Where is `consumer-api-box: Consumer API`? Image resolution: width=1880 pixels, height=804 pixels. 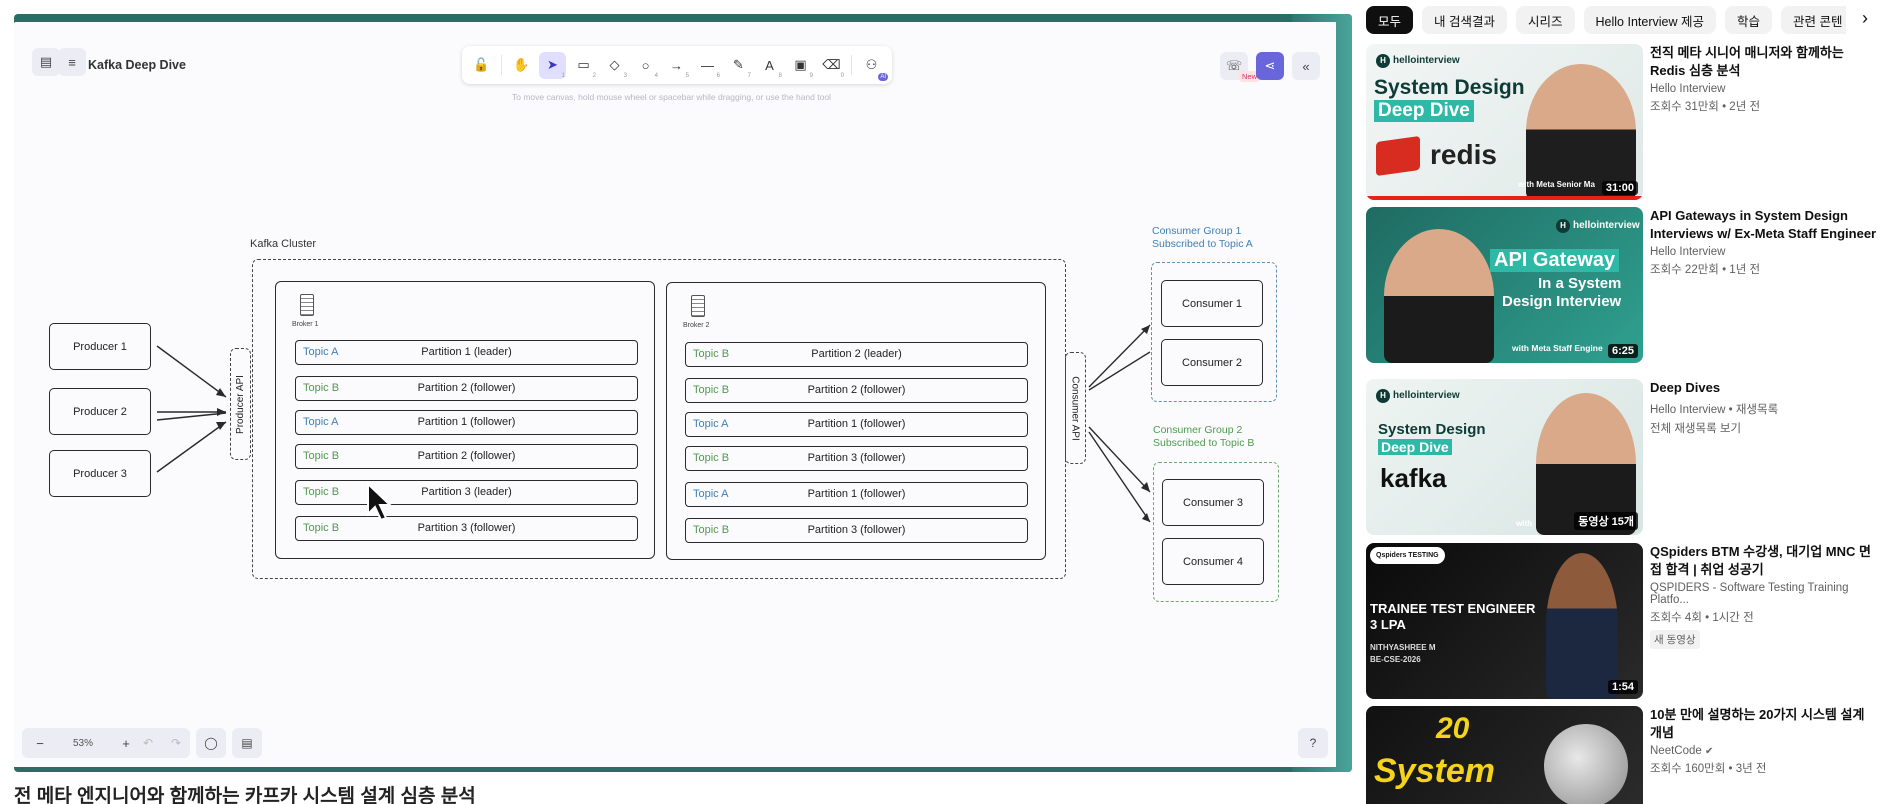 consumer-api-box: Consumer API is located at coordinates (1075, 408).